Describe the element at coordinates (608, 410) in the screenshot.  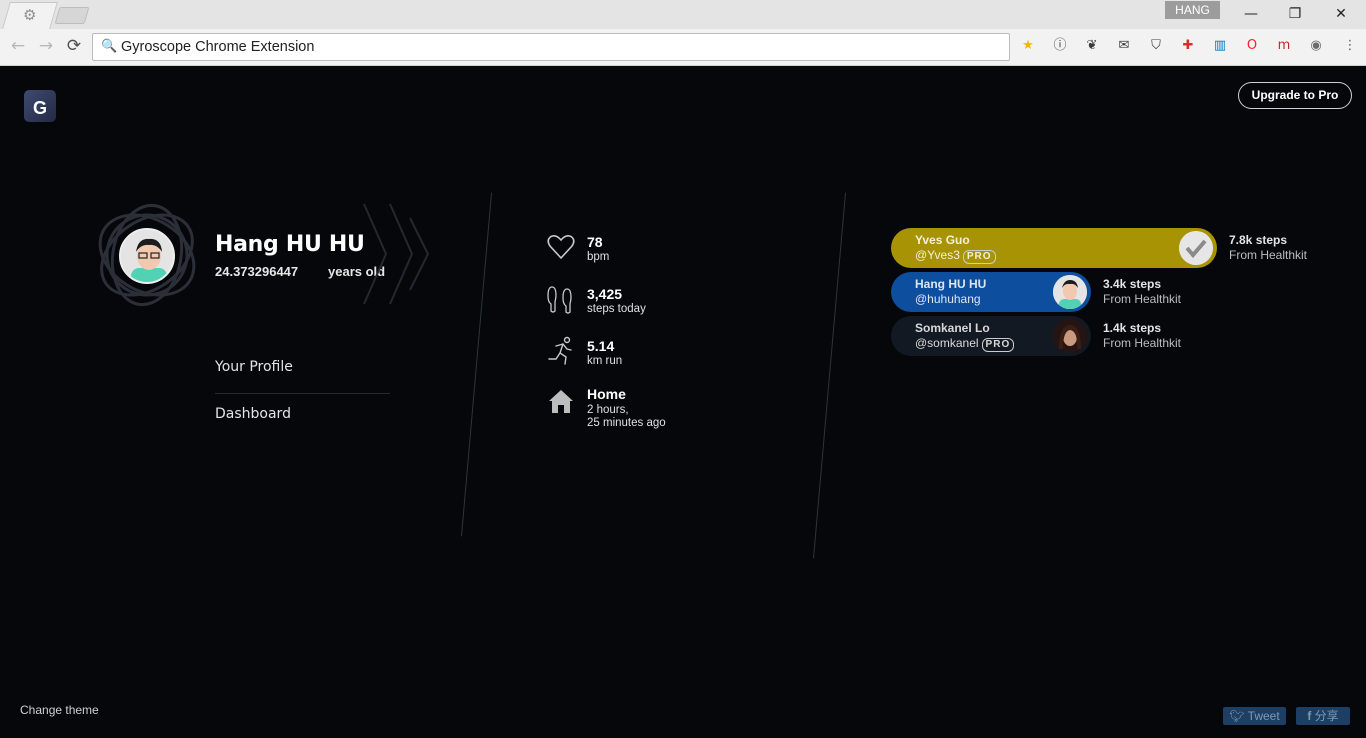
I see `location-duration-line1: 2 hours,` at that location.